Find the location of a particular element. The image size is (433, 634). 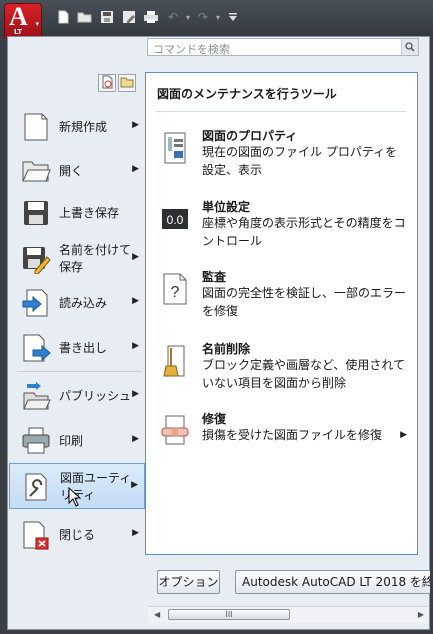

printer-icon is located at coordinates (36, 440).